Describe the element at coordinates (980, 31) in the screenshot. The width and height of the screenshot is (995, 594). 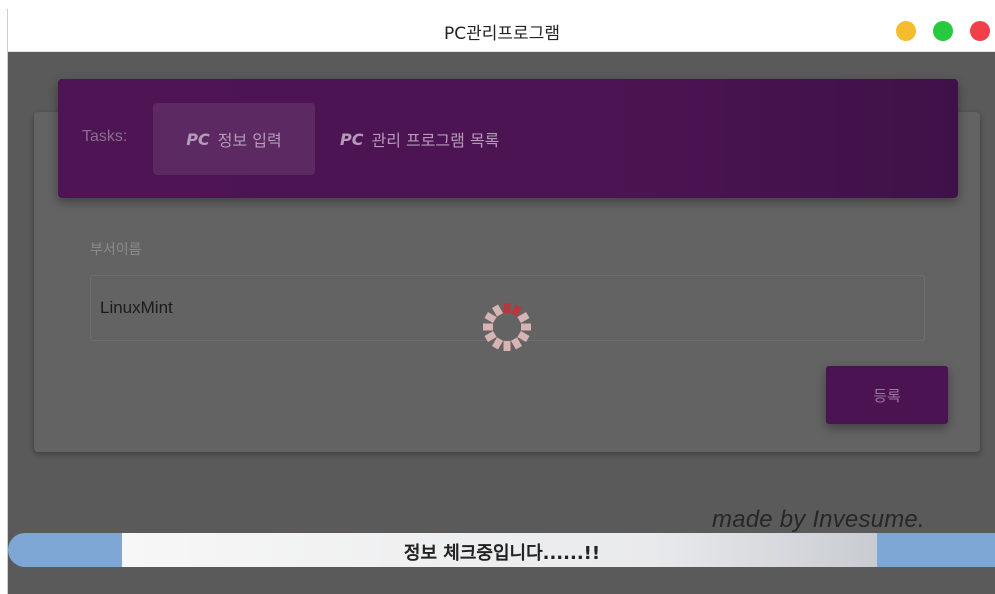
I see `close-button` at that location.